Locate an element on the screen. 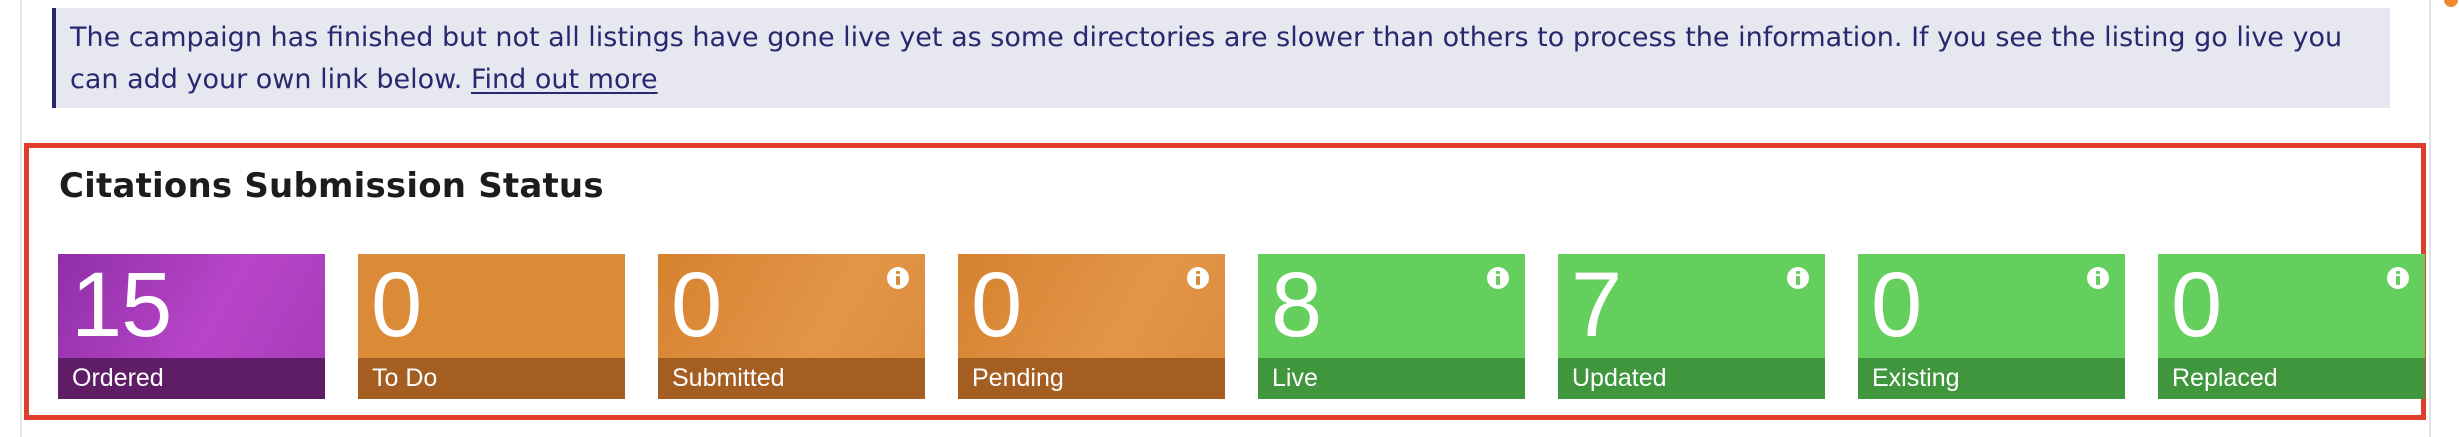  tile-label: To Do is located at coordinates (491, 378).